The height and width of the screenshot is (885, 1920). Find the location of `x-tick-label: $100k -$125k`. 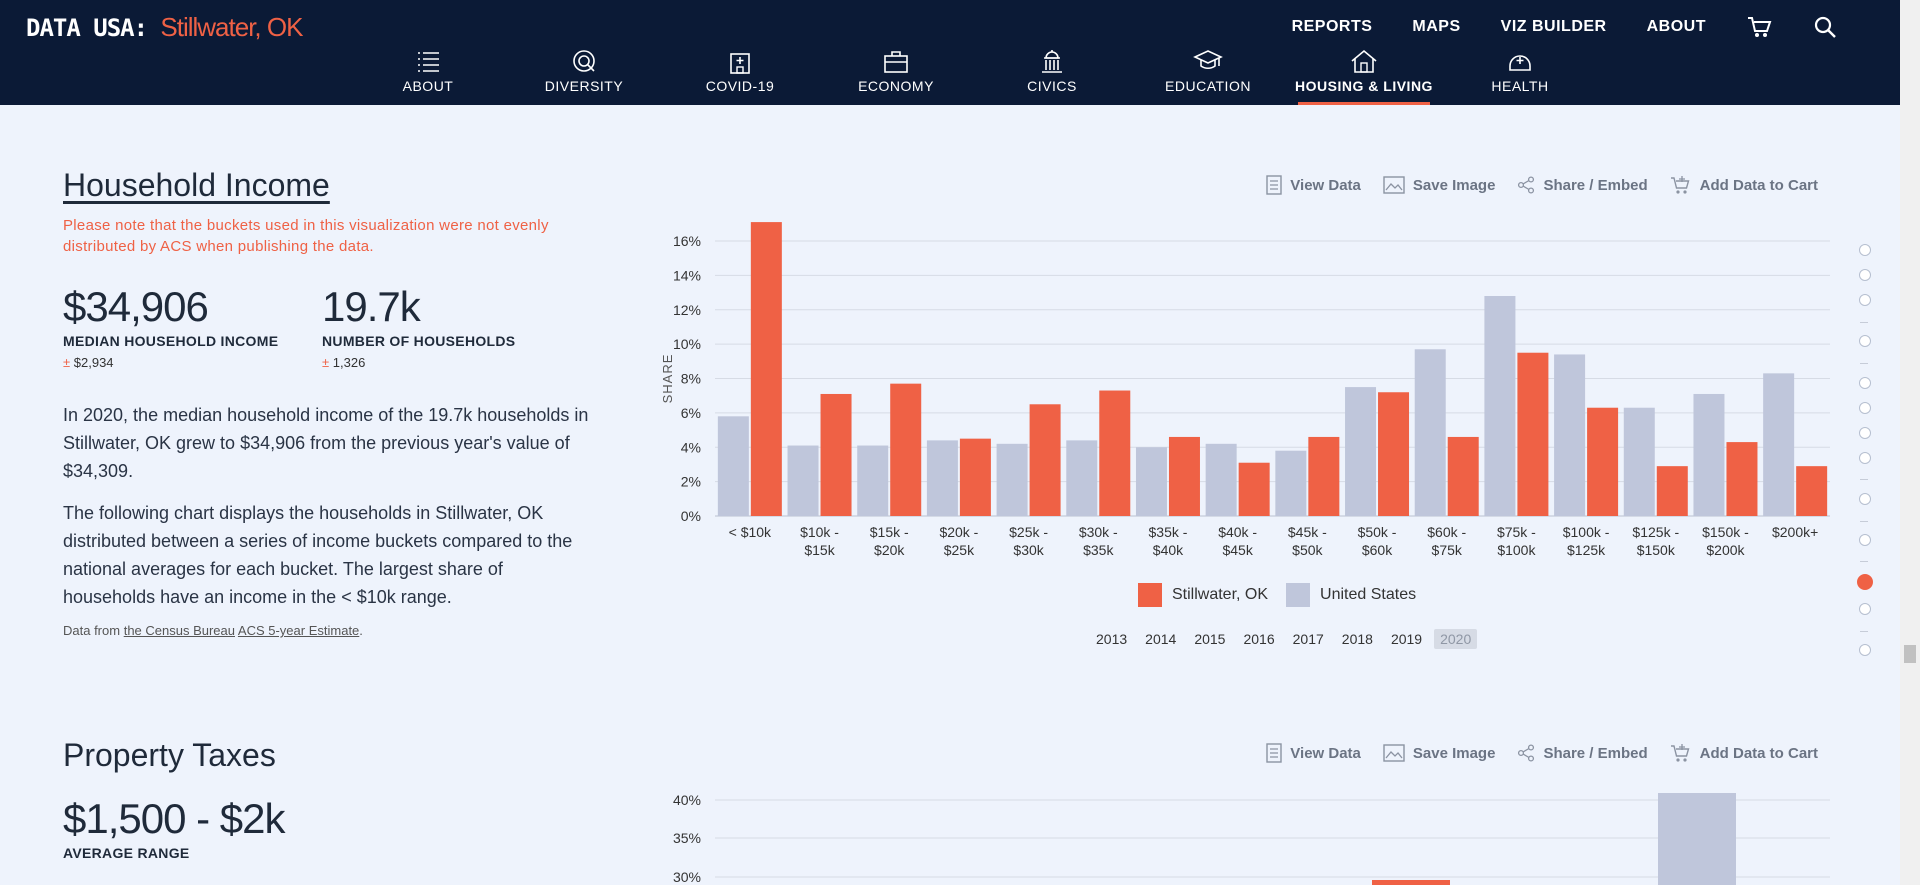

x-tick-label: $100k -$125k is located at coordinates (1586, 541).